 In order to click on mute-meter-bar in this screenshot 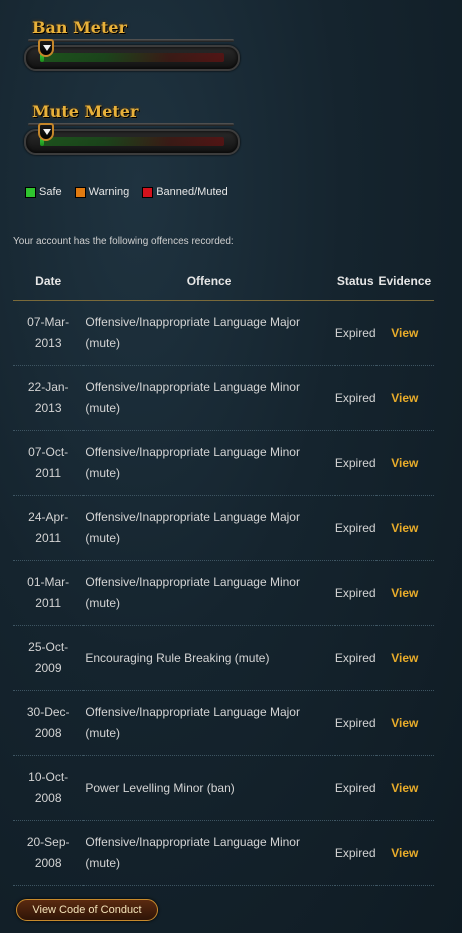, I will do `click(132, 139)`.